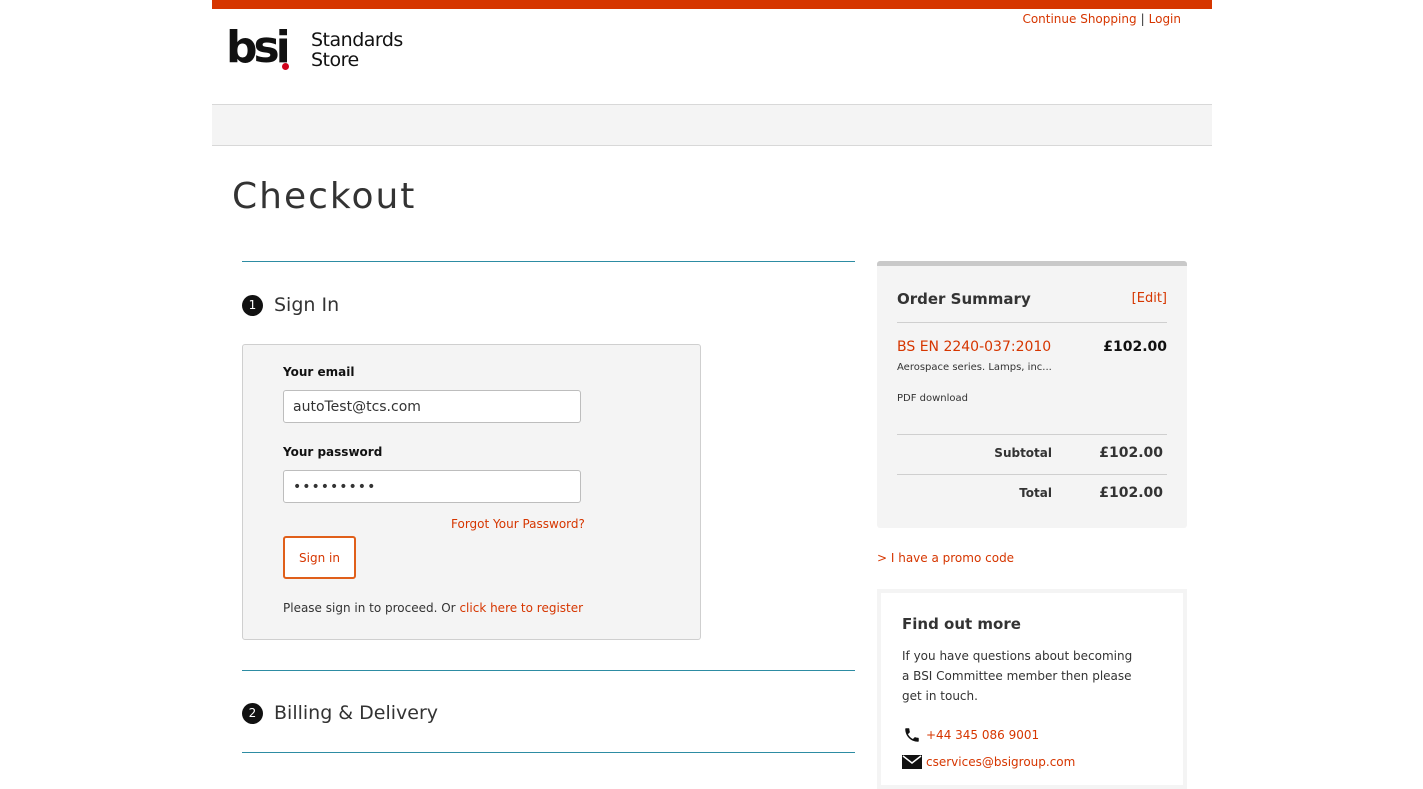 The height and width of the screenshot is (789, 1423). Describe the element at coordinates (432, 406) in the screenshot. I see `email-field: autoTest@tcs.com` at that location.